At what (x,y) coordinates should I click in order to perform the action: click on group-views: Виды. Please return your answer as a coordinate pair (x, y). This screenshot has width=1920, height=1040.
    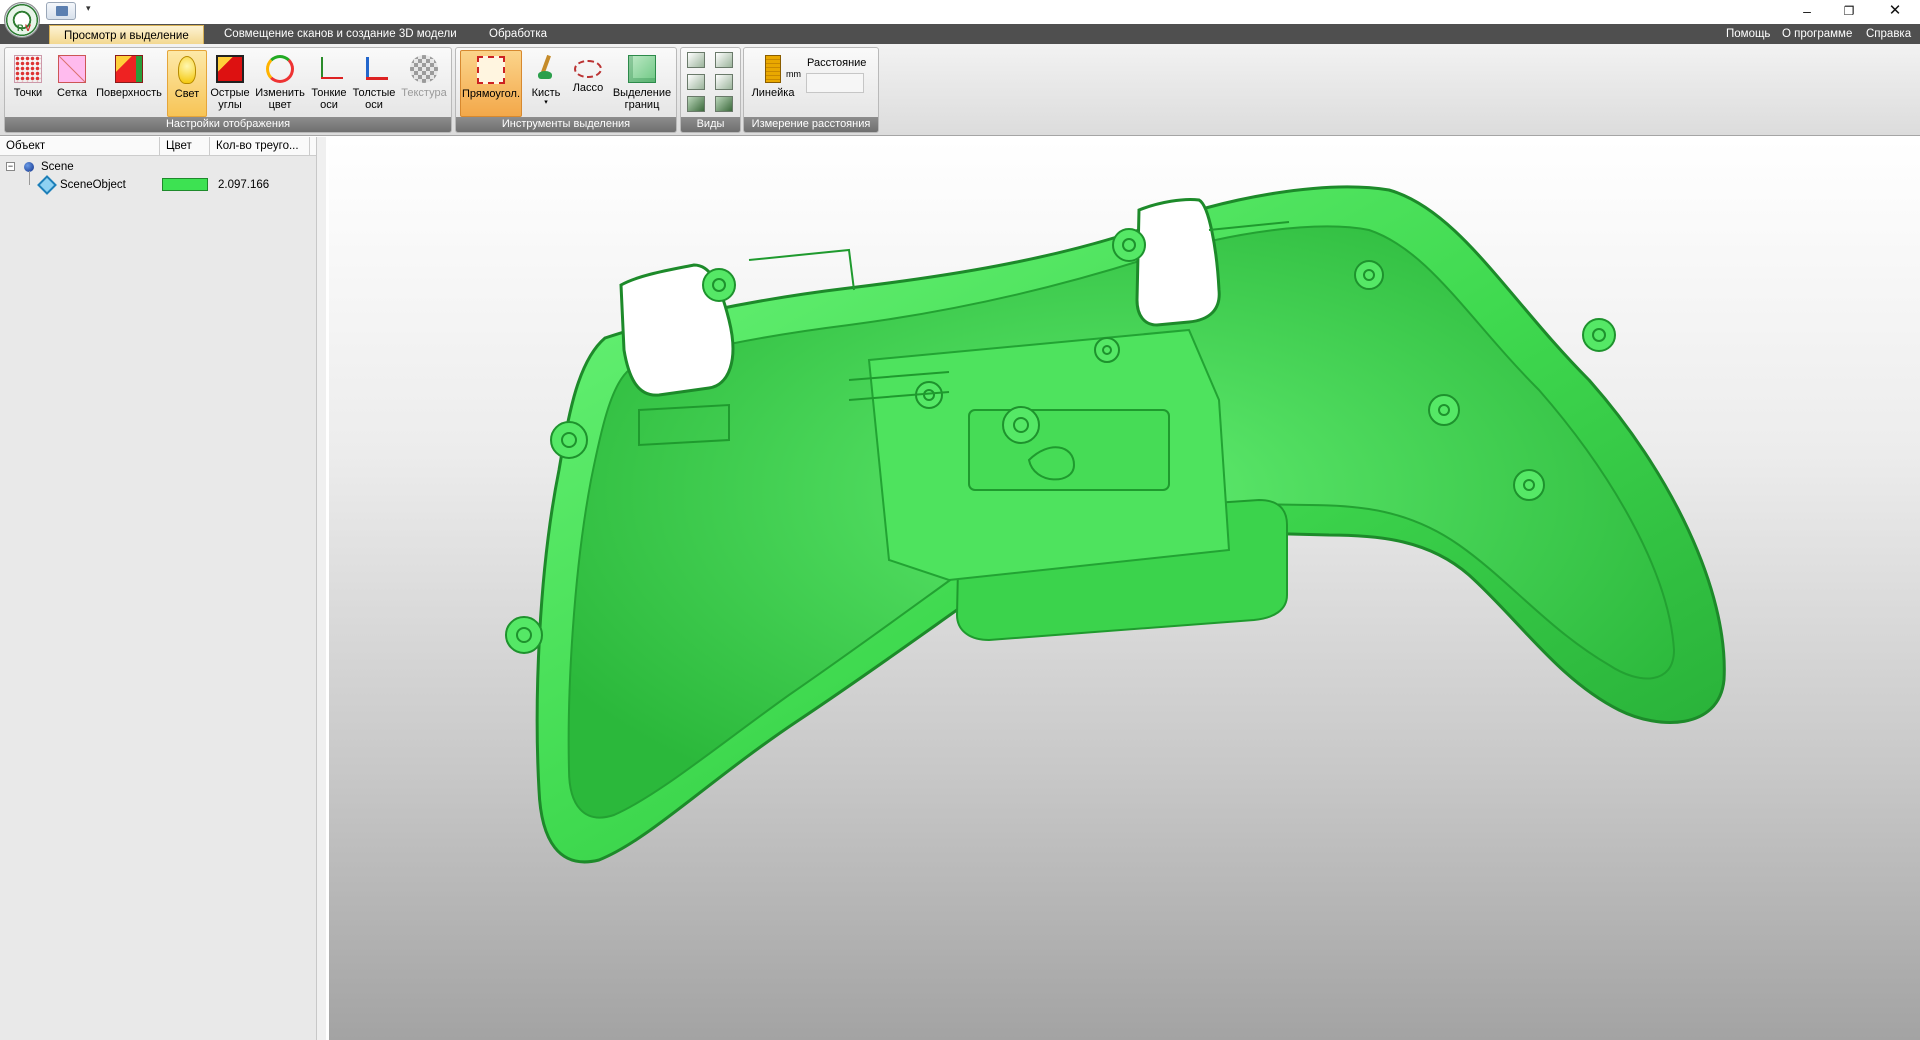
    Looking at the image, I should click on (710, 90).